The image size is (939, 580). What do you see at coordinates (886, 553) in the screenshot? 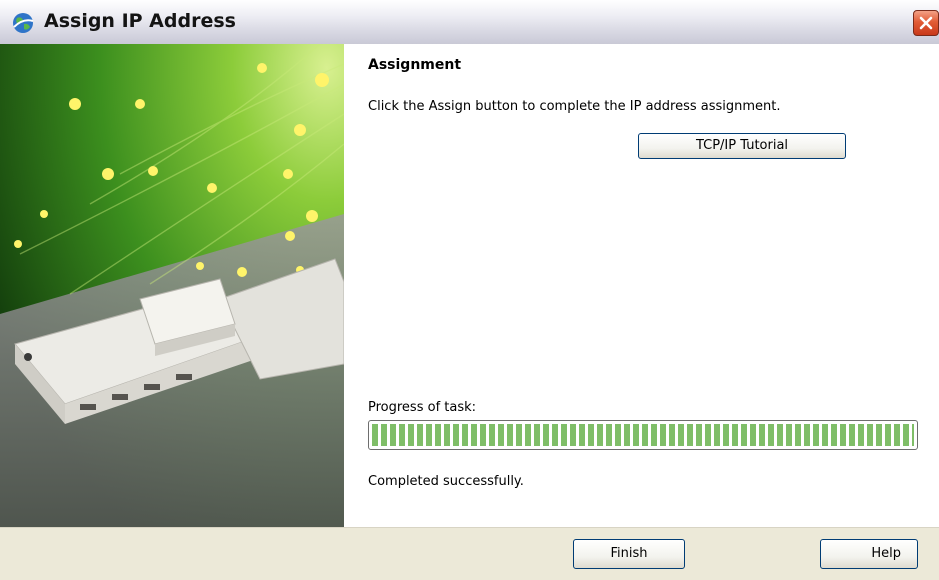
I see `help-button-label: Help` at bounding box center [886, 553].